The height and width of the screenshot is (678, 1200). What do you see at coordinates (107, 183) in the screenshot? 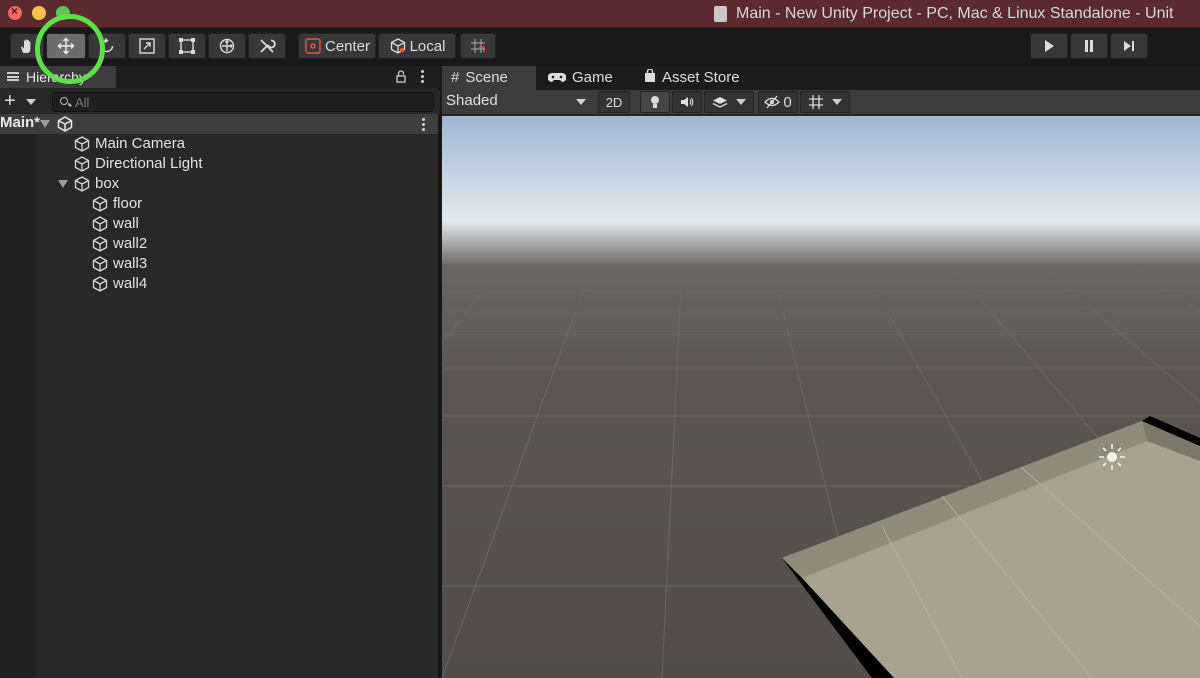
I see `hierarchy-item-label: box` at bounding box center [107, 183].